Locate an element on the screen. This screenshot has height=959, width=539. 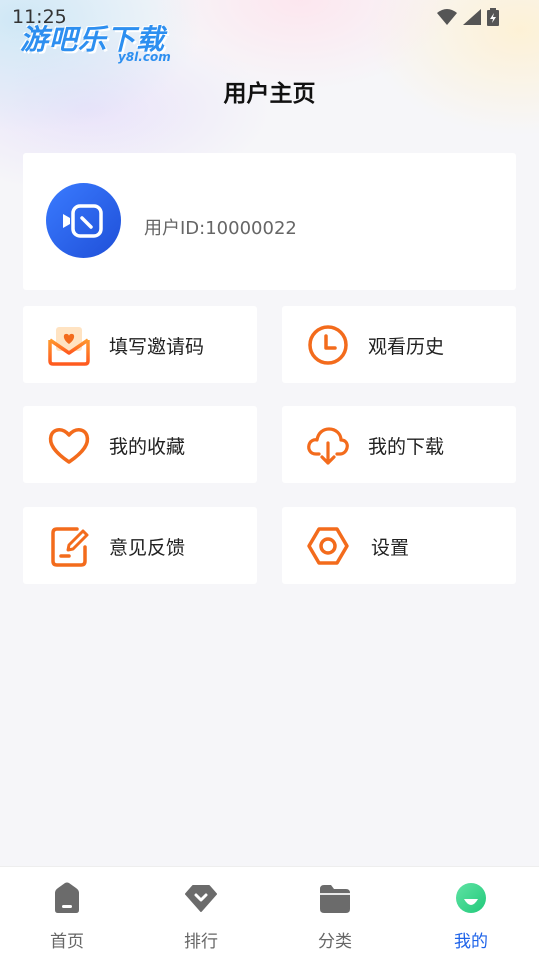
folder-icon is located at coordinates (335, 899).